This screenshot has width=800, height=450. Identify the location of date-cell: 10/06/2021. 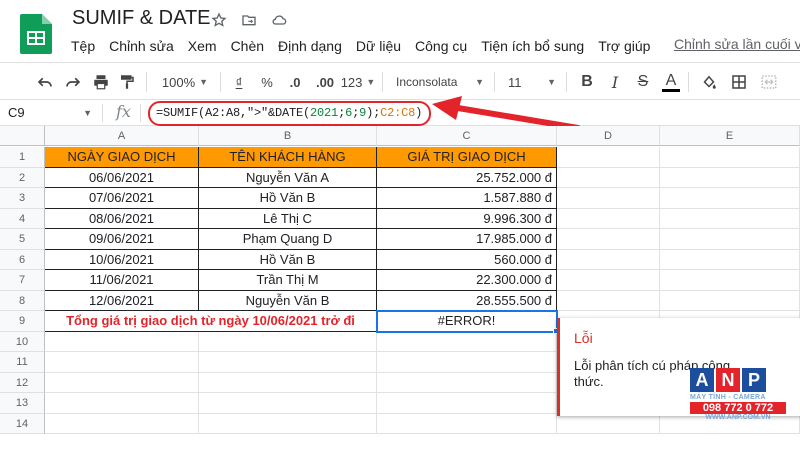
(122, 259).